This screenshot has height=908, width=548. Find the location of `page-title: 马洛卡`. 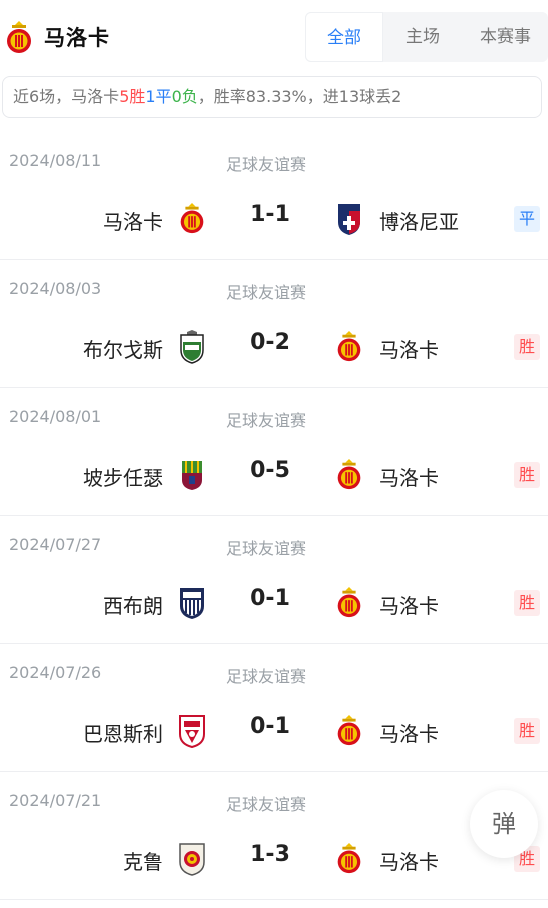

page-title: 马洛卡 is located at coordinates (77, 38).